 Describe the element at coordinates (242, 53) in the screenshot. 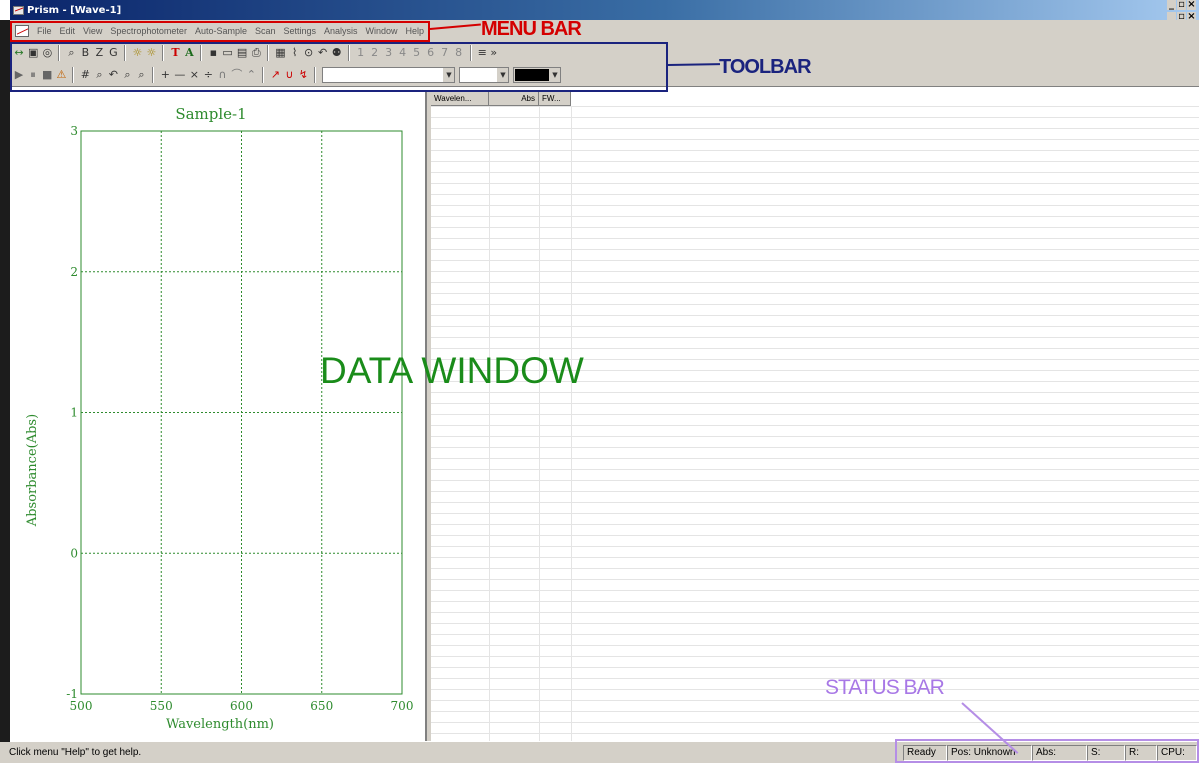

I see `export-icon: ▤` at that location.